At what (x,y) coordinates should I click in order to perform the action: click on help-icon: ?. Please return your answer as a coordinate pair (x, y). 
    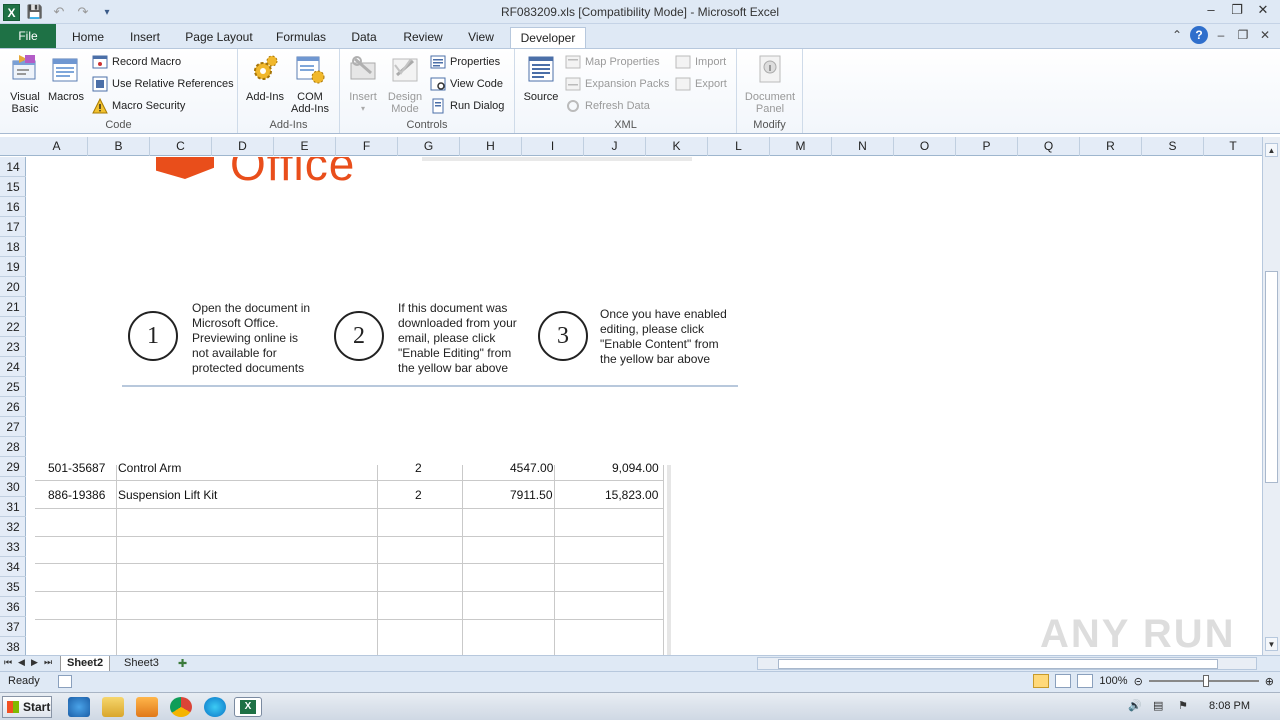
    Looking at the image, I should click on (1199, 35).